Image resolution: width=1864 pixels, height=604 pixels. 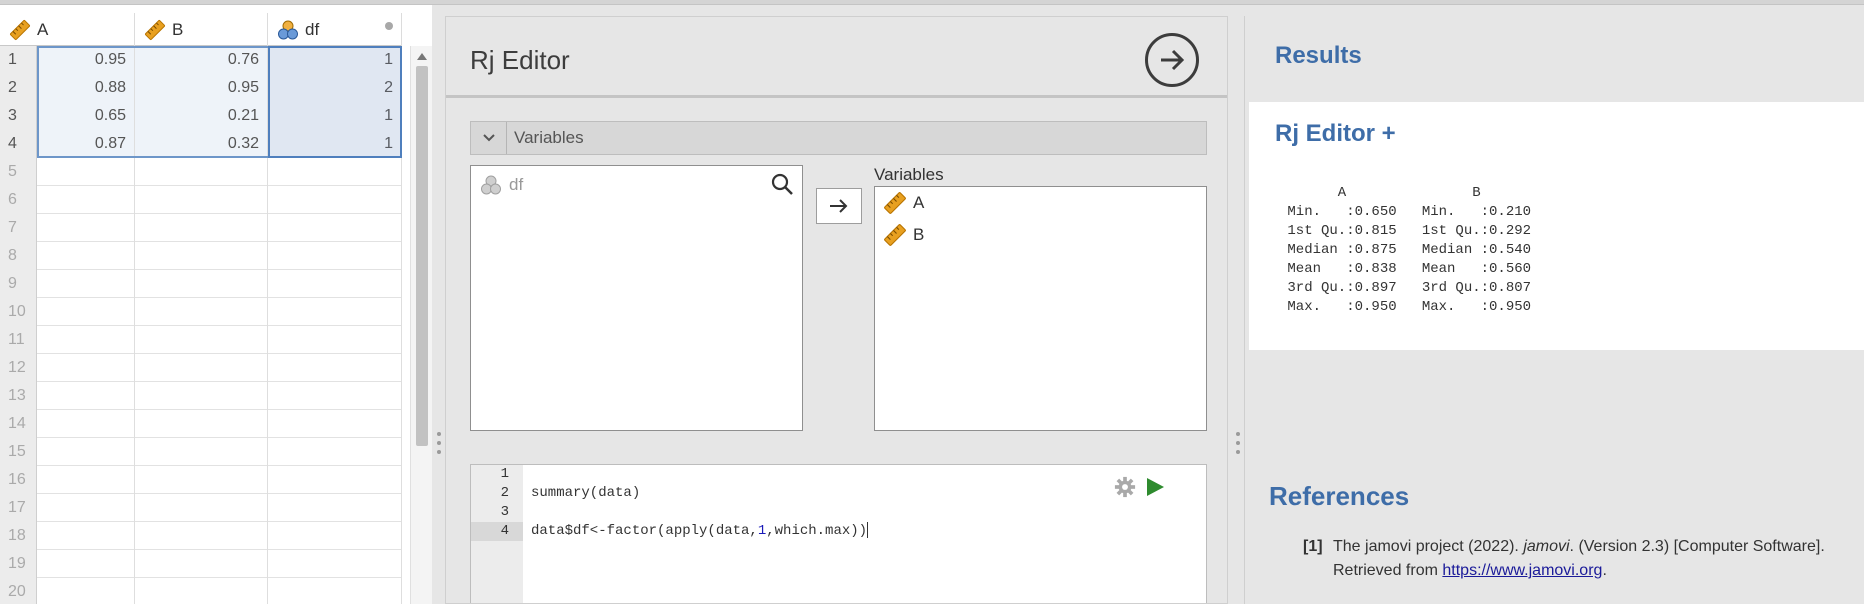 What do you see at coordinates (636, 298) in the screenshot?
I see `available-variables-list: df` at bounding box center [636, 298].